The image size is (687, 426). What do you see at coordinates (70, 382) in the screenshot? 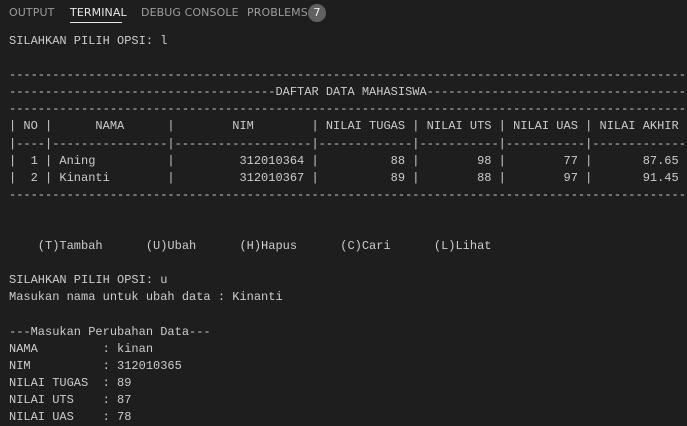
I see `terminal-line: NILAI TUGAS : 89` at bounding box center [70, 382].